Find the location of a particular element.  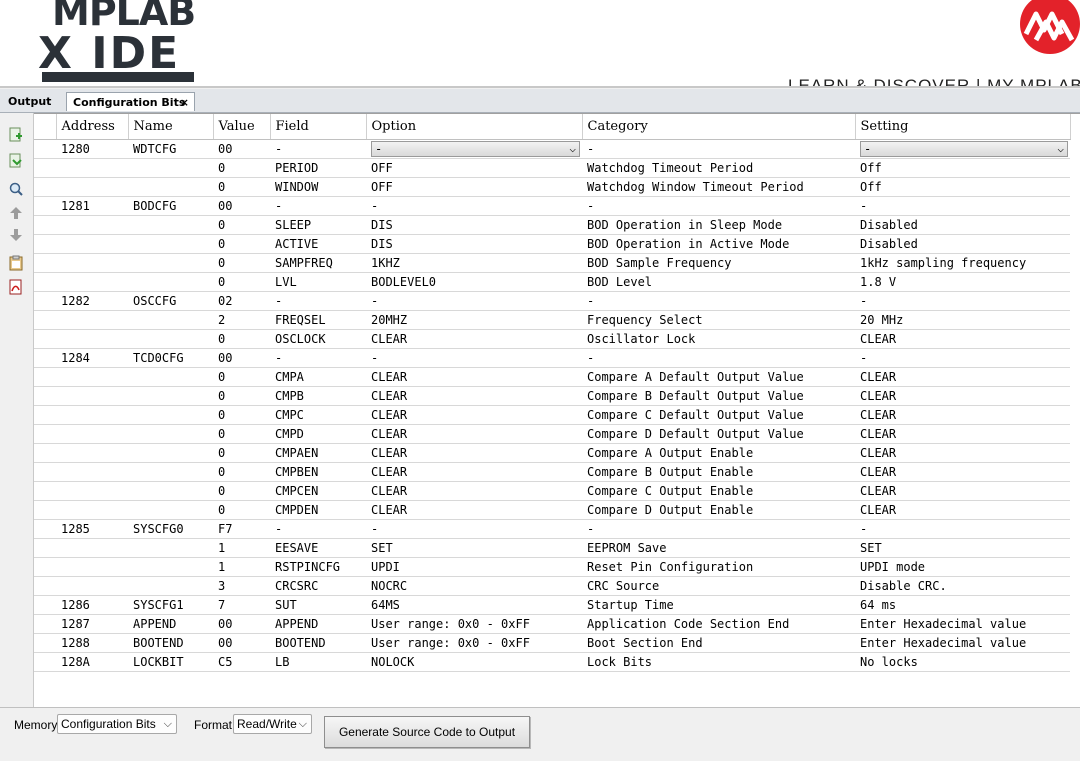

table-row: 0 LVL BODLEVEL0 BOD Level 1.8 V is located at coordinates (552, 282).